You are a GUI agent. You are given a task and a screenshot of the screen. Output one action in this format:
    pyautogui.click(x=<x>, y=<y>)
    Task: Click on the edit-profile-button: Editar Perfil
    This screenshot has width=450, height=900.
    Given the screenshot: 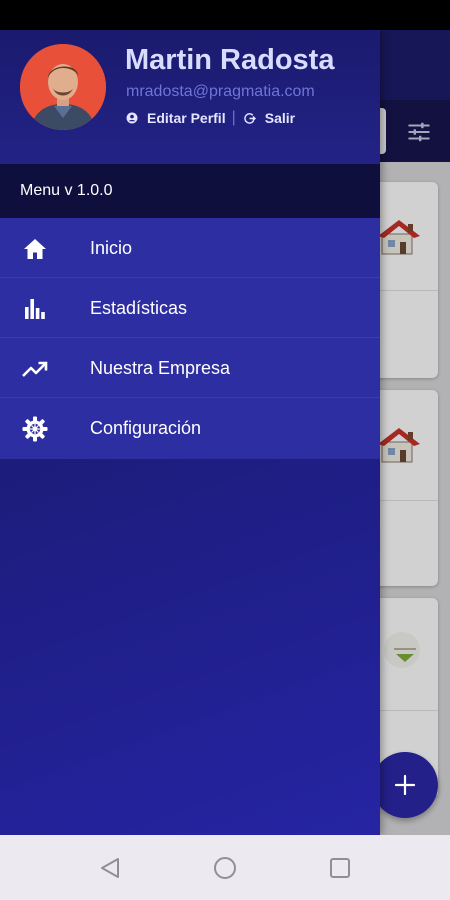 What is the action you would take?
    pyautogui.click(x=176, y=118)
    